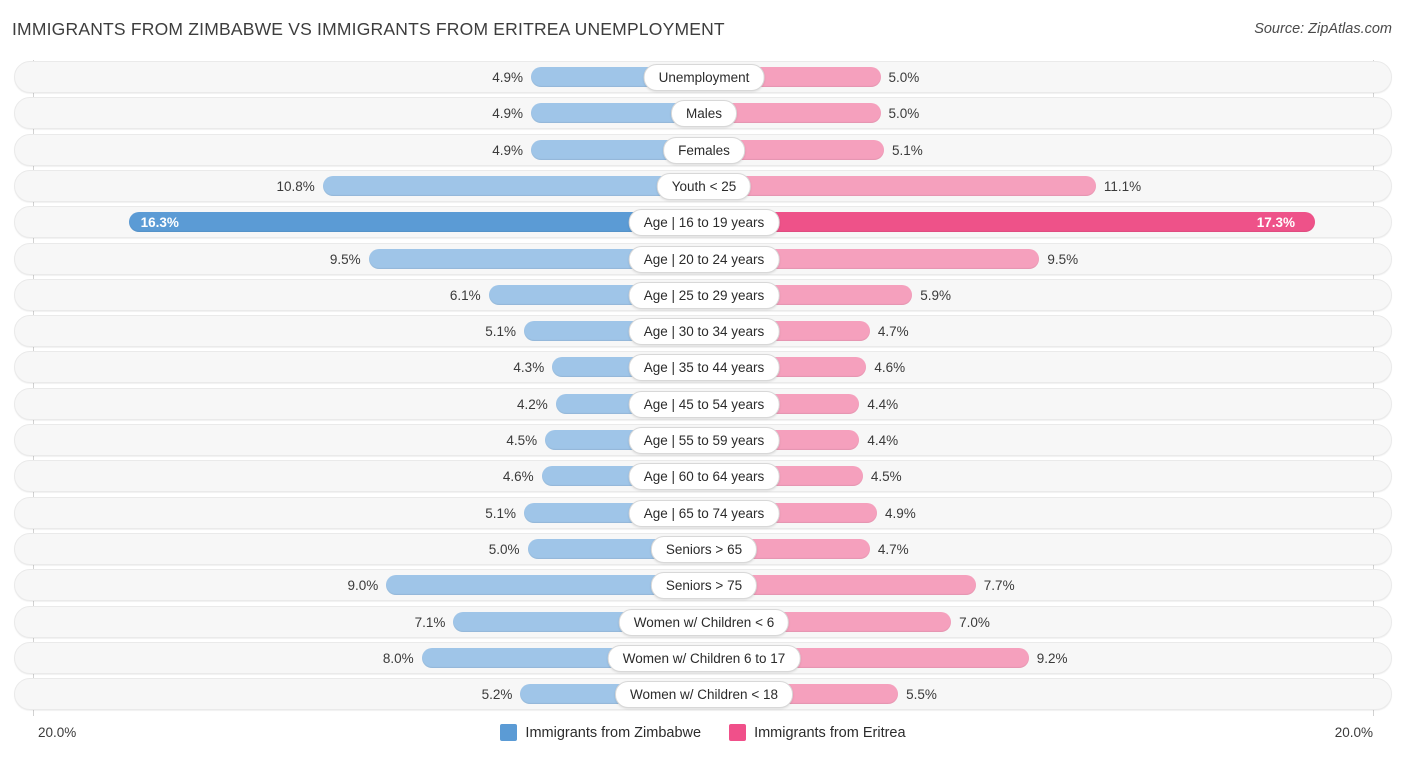  What do you see at coordinates (1052, 658) in the screenshot?
I see `value-label-eritrea: 9.2%` at bounding box center [1052, 658].